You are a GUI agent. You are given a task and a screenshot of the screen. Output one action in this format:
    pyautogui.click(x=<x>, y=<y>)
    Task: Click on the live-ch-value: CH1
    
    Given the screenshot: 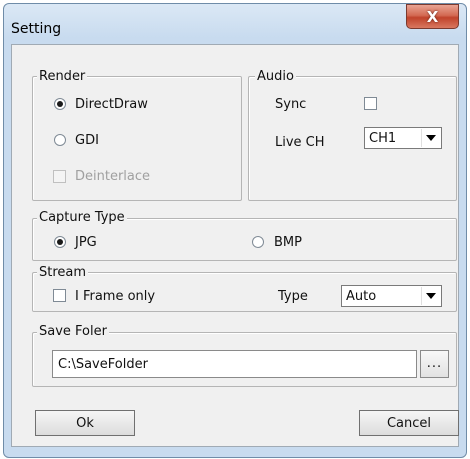 What is the action you would take?
    pyautogui.click(x=383, y=138)
    